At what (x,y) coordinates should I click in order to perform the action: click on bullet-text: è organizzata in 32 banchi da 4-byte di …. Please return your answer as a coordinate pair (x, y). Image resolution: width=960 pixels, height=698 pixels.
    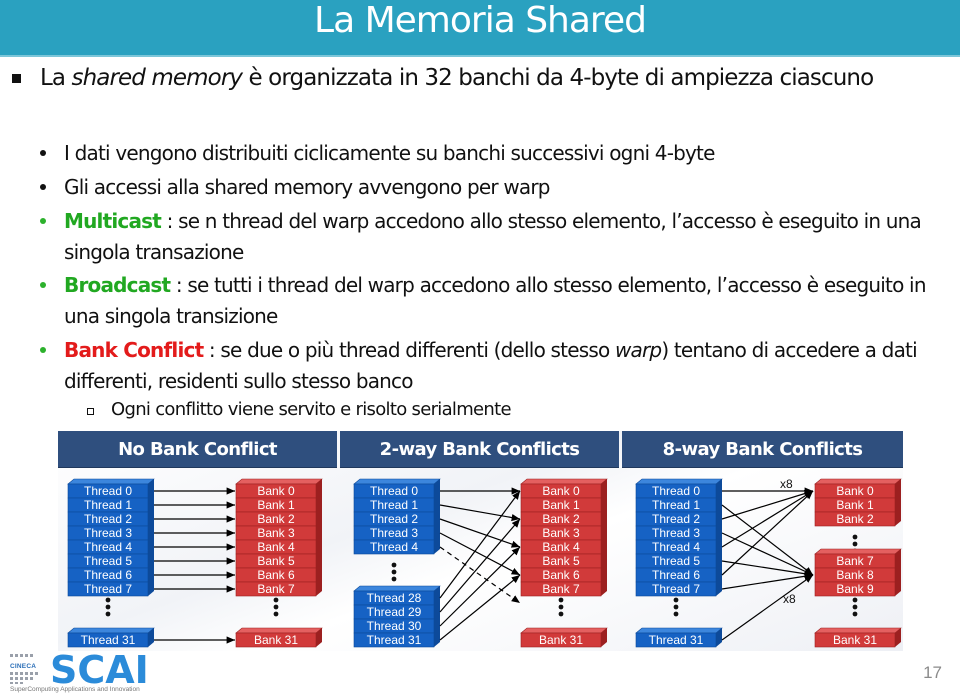
    Looking at the image, I should click on (558, 78).